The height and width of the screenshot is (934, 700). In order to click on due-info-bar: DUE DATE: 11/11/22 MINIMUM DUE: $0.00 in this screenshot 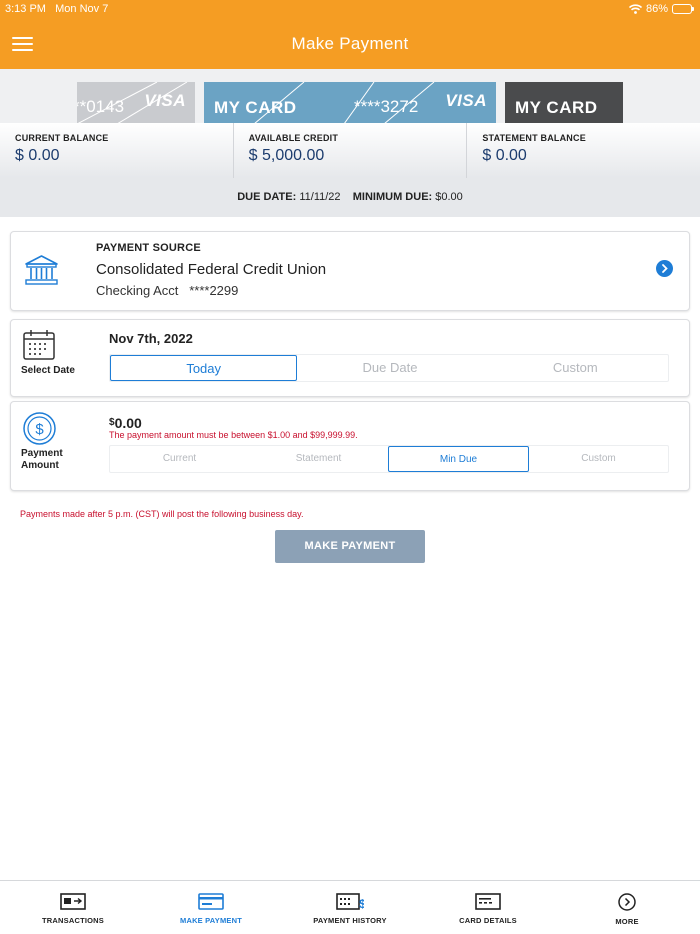, I will do `click(350, 197)`.